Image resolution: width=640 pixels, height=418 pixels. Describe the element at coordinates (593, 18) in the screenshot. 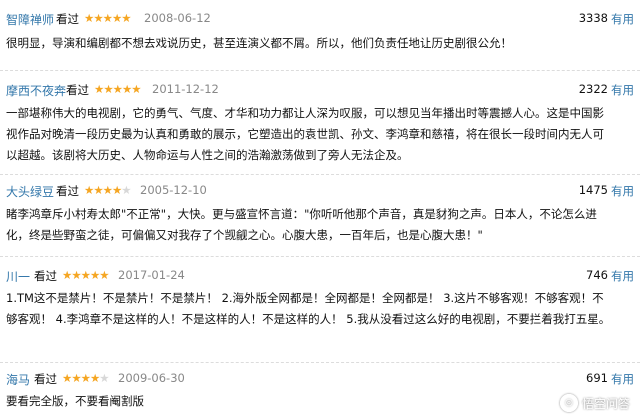

I see `votes-count: 3338` at that location.